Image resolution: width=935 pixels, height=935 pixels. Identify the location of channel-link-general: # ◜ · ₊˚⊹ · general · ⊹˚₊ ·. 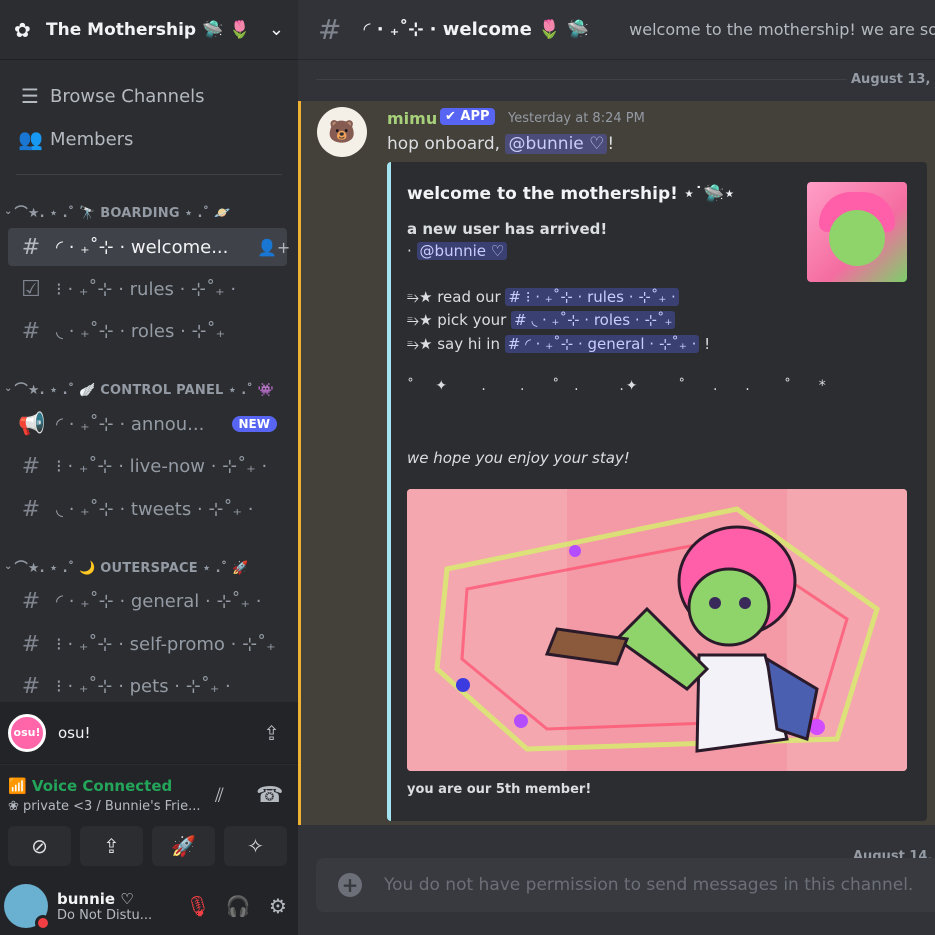
(602, 344).